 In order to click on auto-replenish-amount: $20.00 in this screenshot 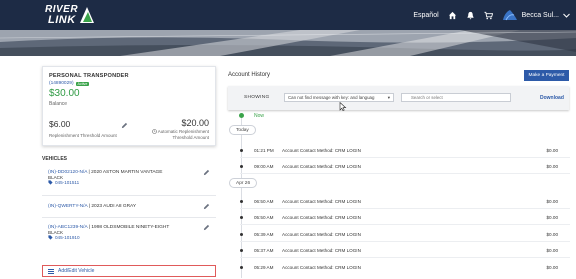, I will do `click(195, 123)`.